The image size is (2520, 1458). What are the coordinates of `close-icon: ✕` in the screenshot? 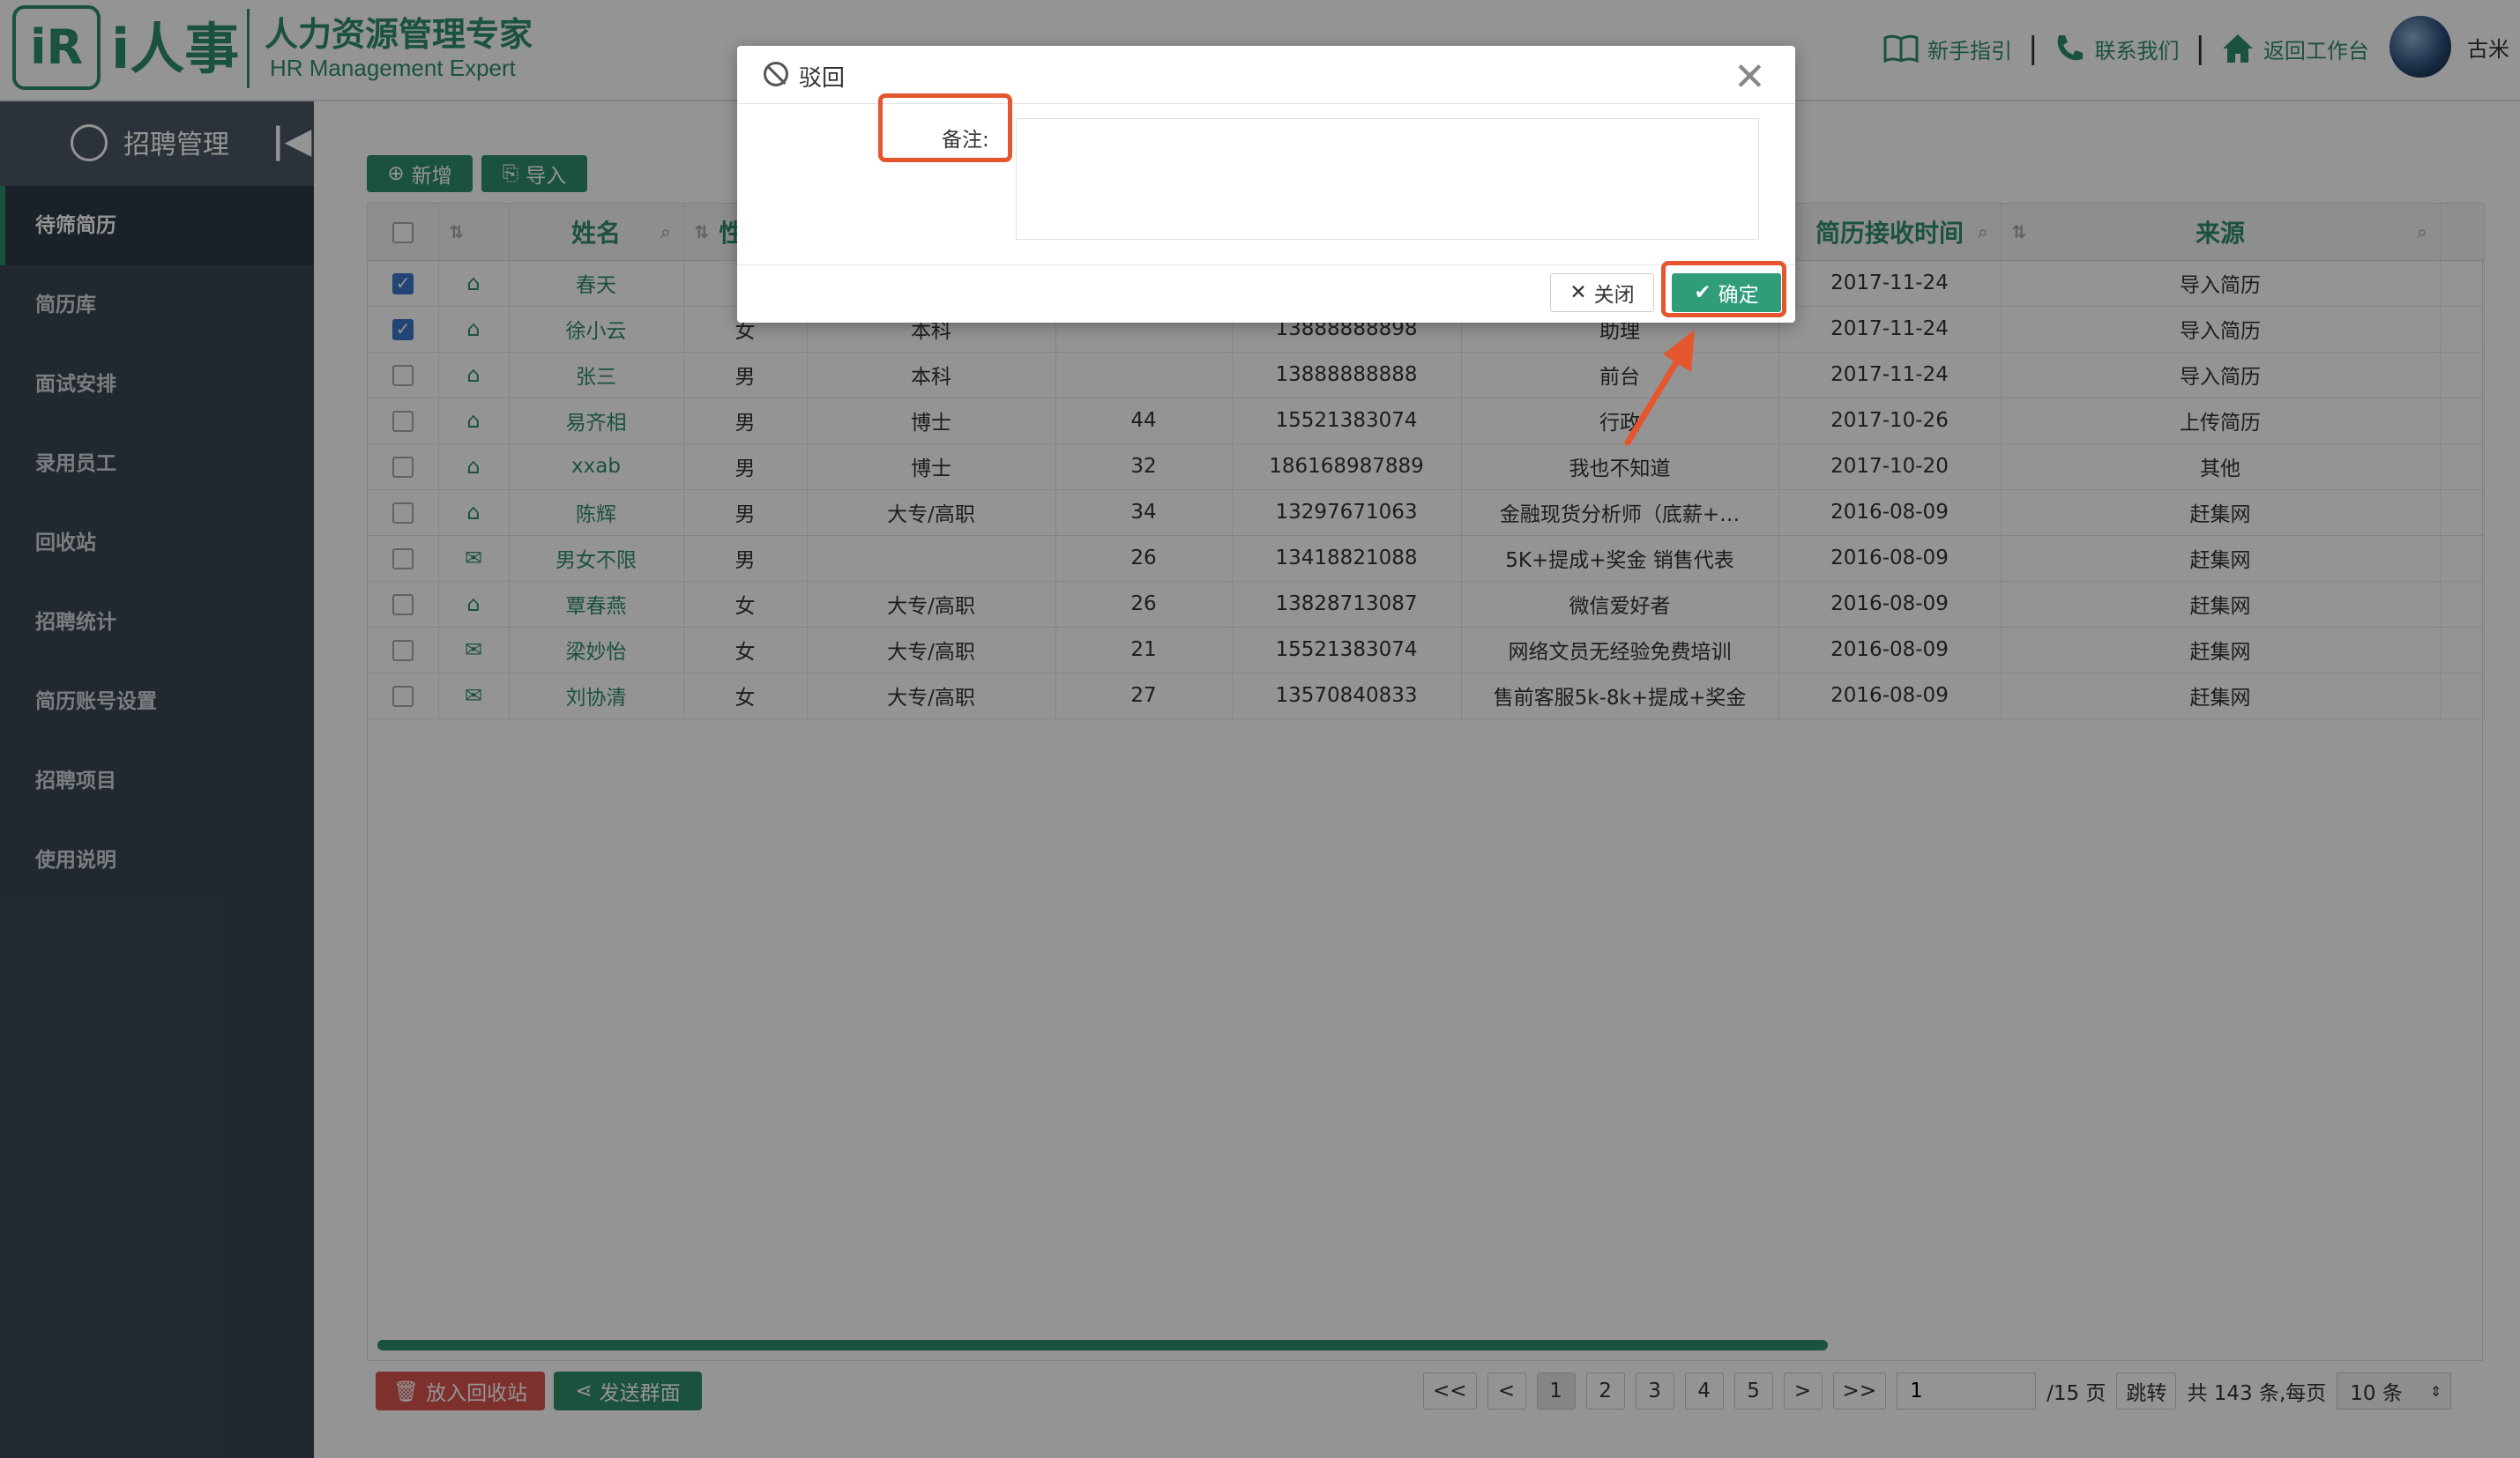 It's located at (1749, 77).